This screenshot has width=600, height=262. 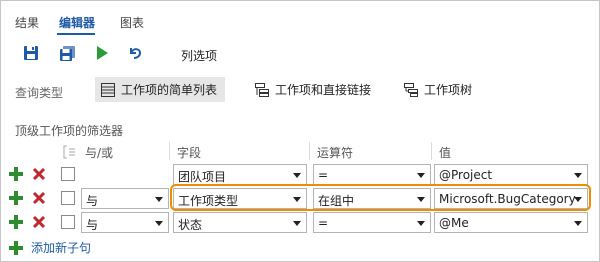 I want to click on header-and-or: 与/或, so click(x=99, y=153).